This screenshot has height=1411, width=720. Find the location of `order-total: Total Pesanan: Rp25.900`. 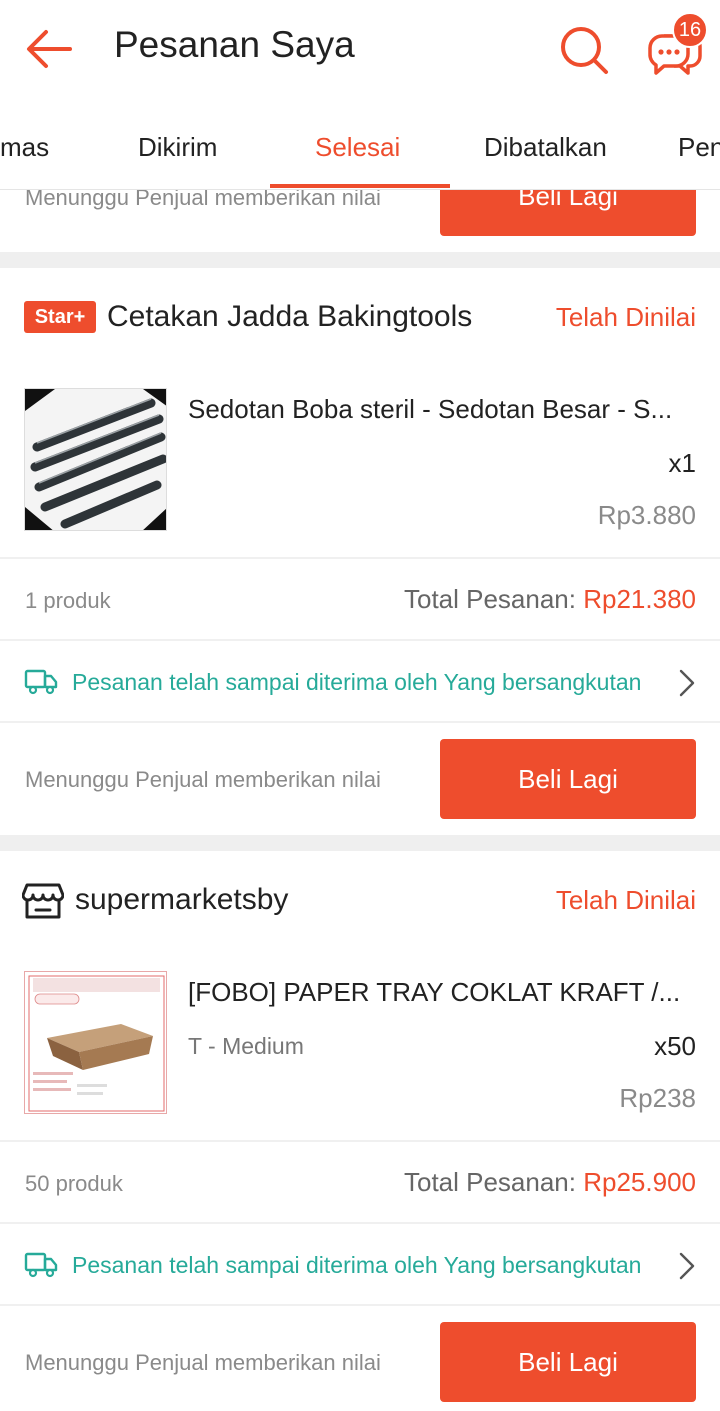

order-total: Total Pesanan: Rp25.900 is located at coordinates (550, 1182).